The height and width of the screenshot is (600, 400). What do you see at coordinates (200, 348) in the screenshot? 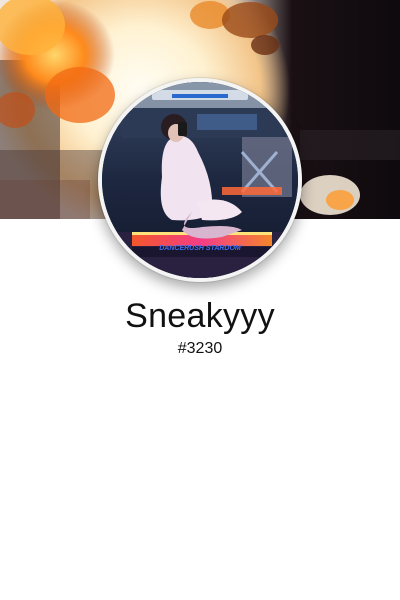
I see `user-discriminator: #3230` at bounding box center [200, 348].